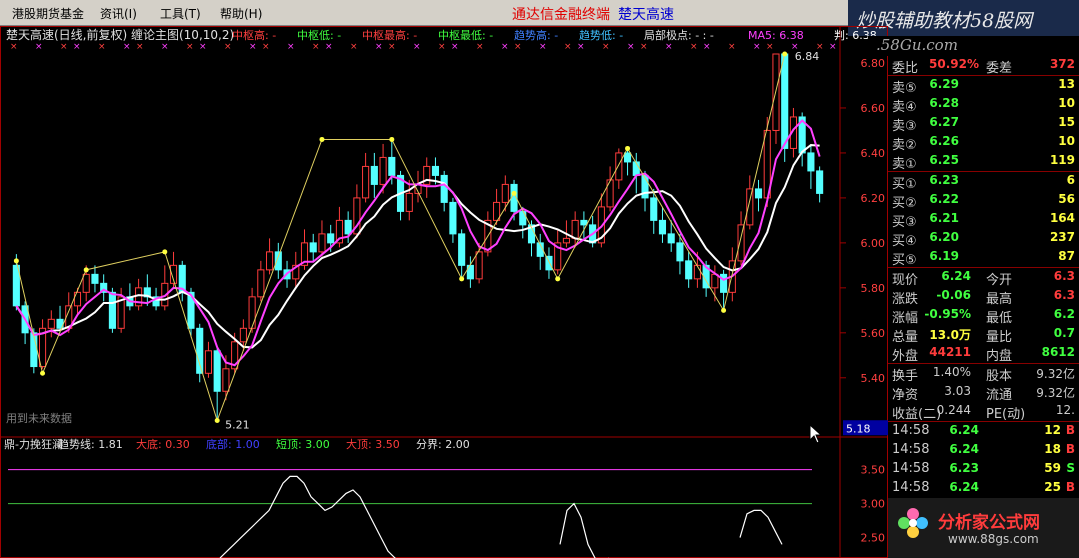  What do you see at coordinates (983, 201) in the screenshot?
I see `buy-row: 买② 6.22 56` at bounding box center [983, 201].